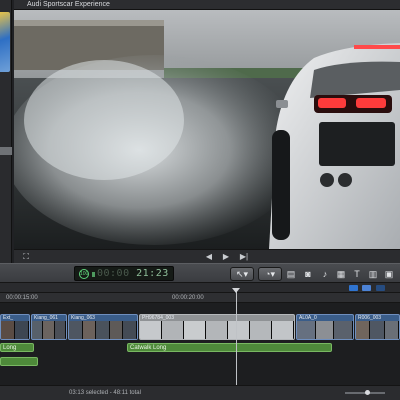 The width and height of the screenshot is (400, 400). What do you see at coordinates (291, 274) in the screenshot?
I see `import-icon: ▤` at bounding box center [291, 274].